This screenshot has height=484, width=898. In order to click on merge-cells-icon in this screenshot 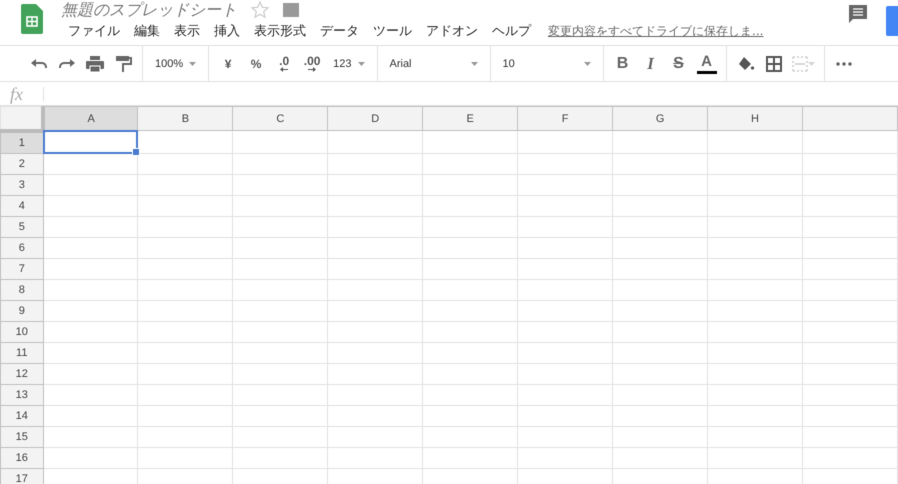, I will do `click(800, 64)`.